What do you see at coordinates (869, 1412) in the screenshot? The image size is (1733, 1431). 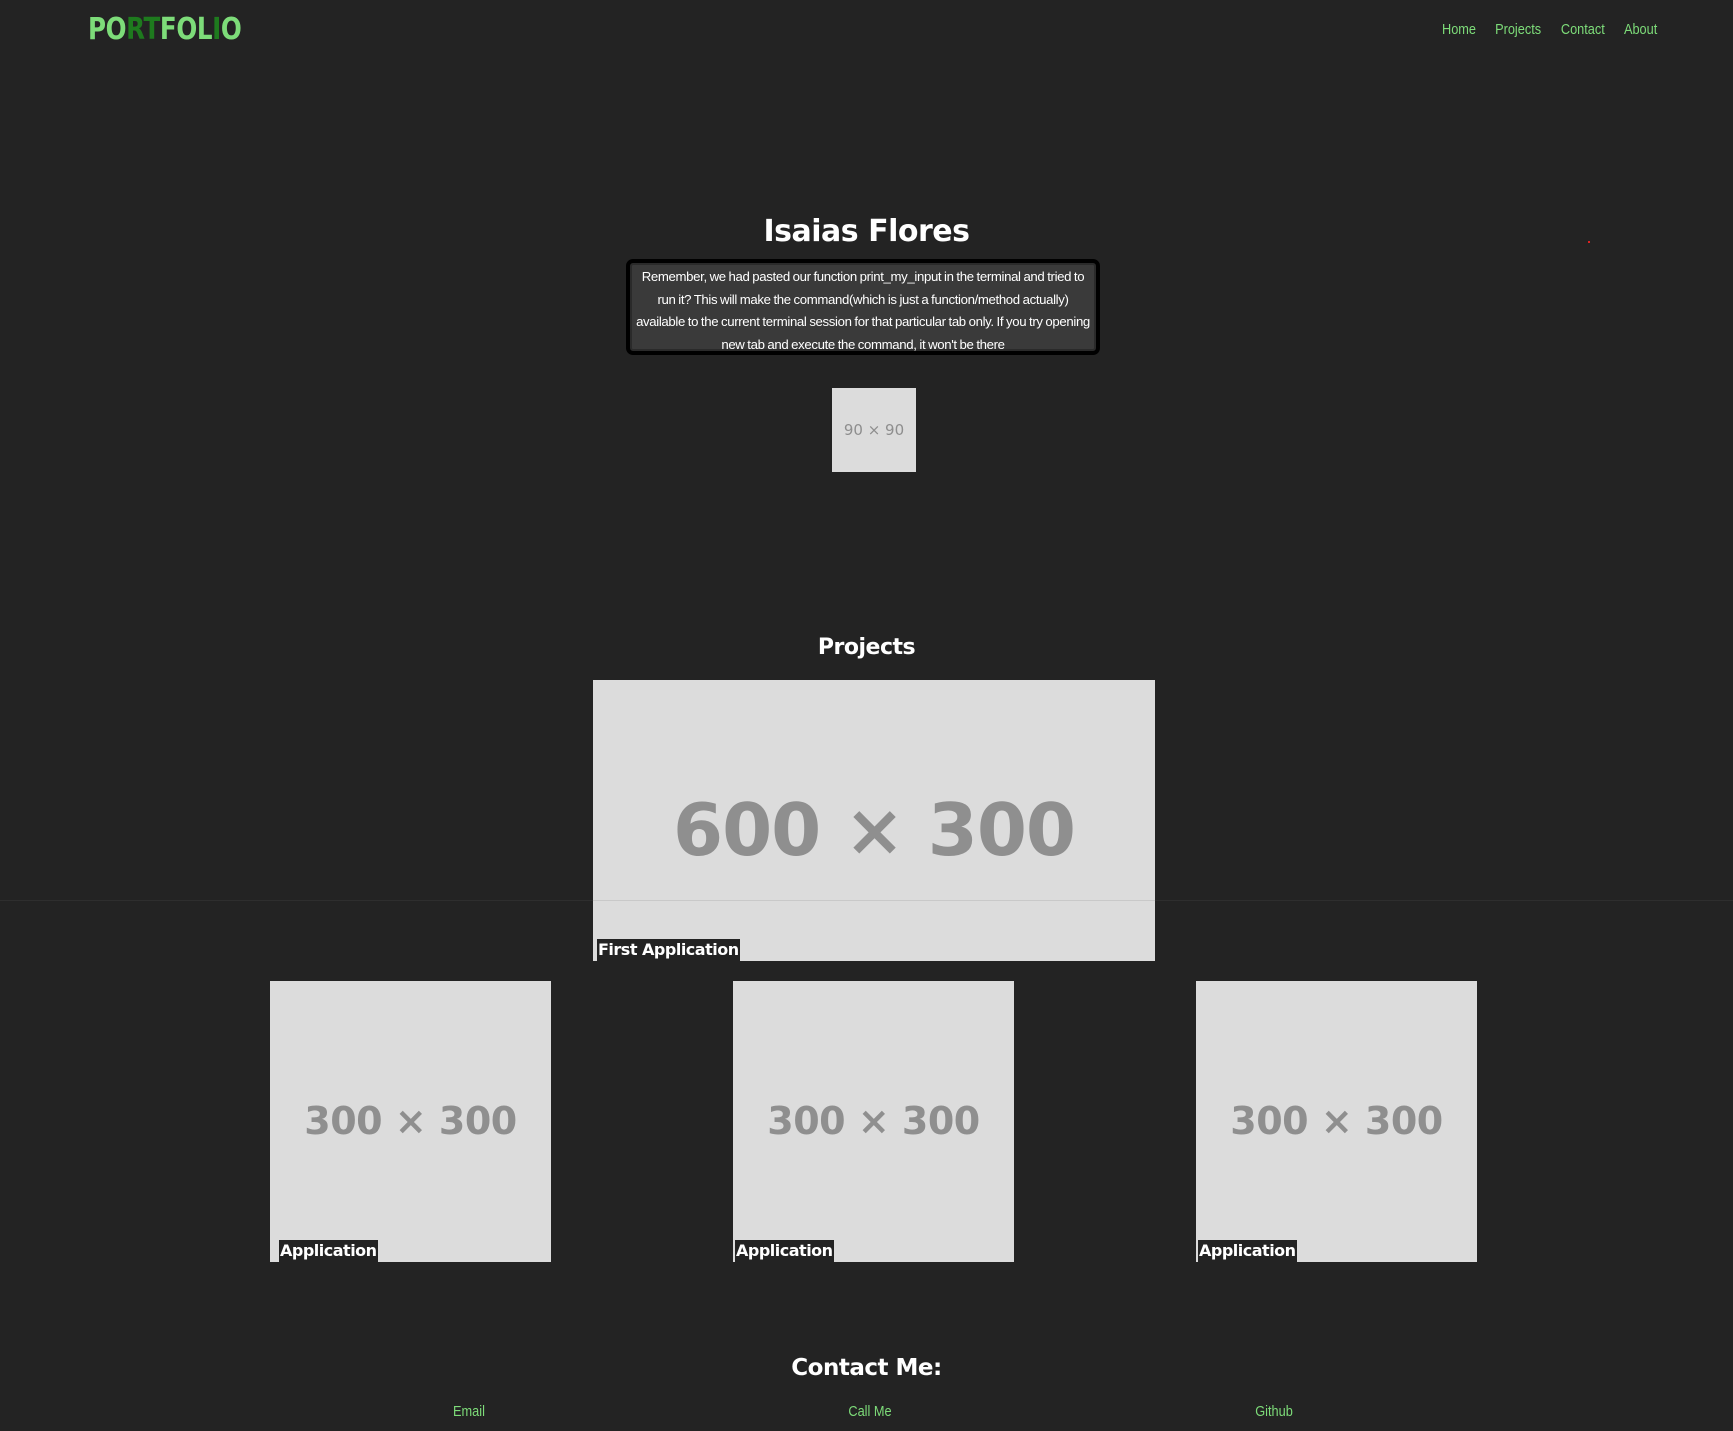 I see `contact-call-link: Call Me` at bounding box center [869, 1412].